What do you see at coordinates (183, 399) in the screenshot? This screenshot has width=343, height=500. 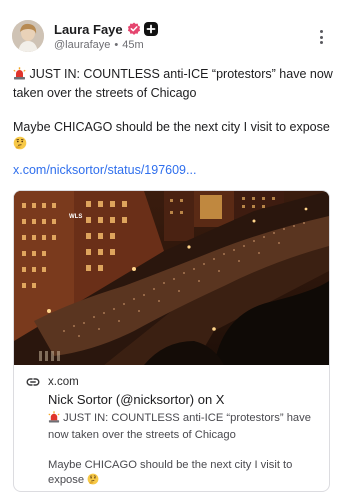 I see `preview-title: Nick Sortor (@nicksortor) on X` at bounding box center [183, 399].